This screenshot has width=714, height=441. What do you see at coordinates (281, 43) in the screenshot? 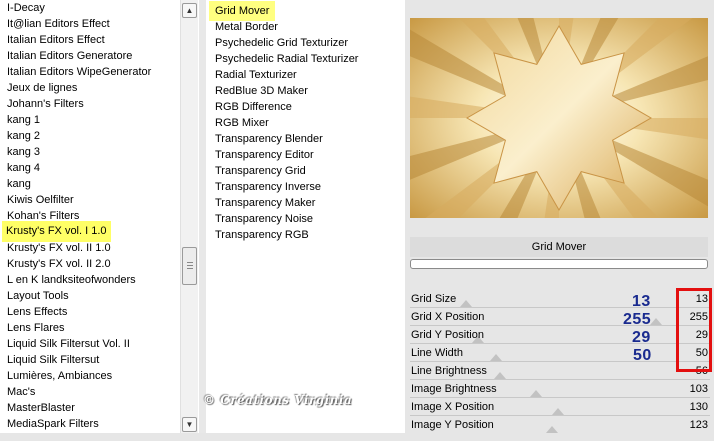
I see `filter-item: Psychedelic Grid Texturizer` at bounding box center [281, 43].